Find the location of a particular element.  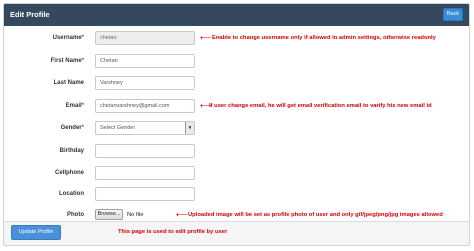

username-label: Username* is located at coordinates (68, 38).